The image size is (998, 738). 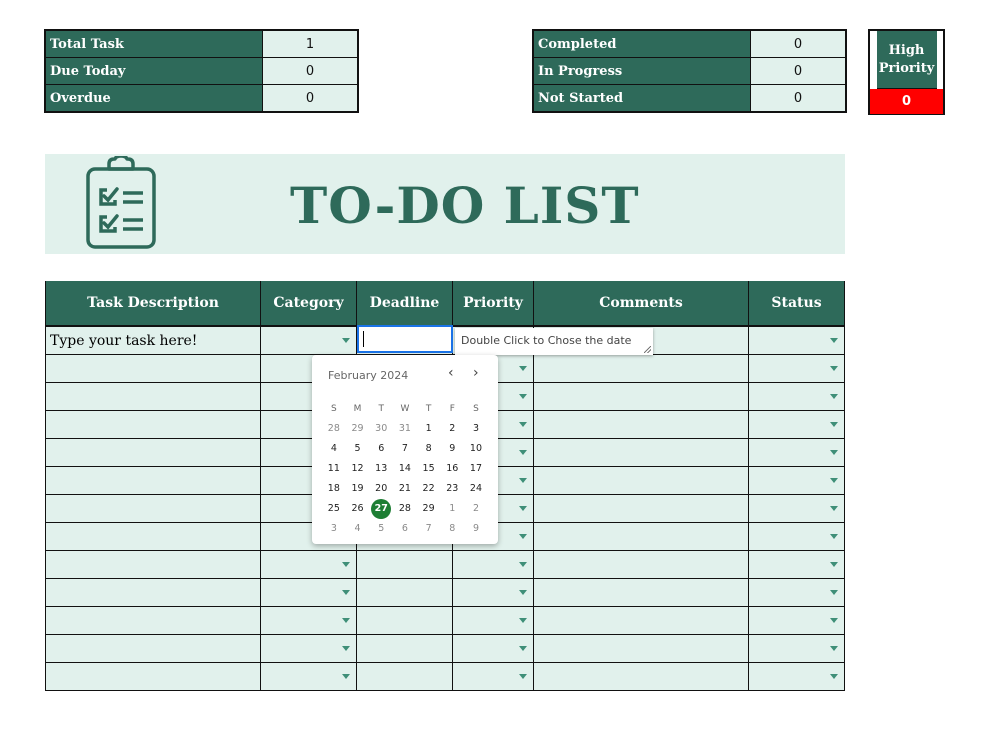 I want to click on calendar-day: 13, so click(x=381, y=469).